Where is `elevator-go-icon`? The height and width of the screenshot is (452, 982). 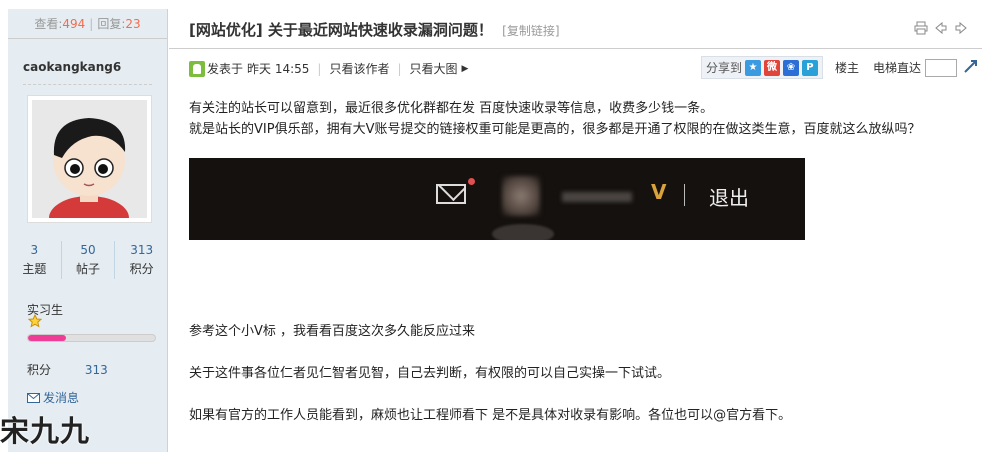 elevator-go-icon is located at coordinates (971, 68).